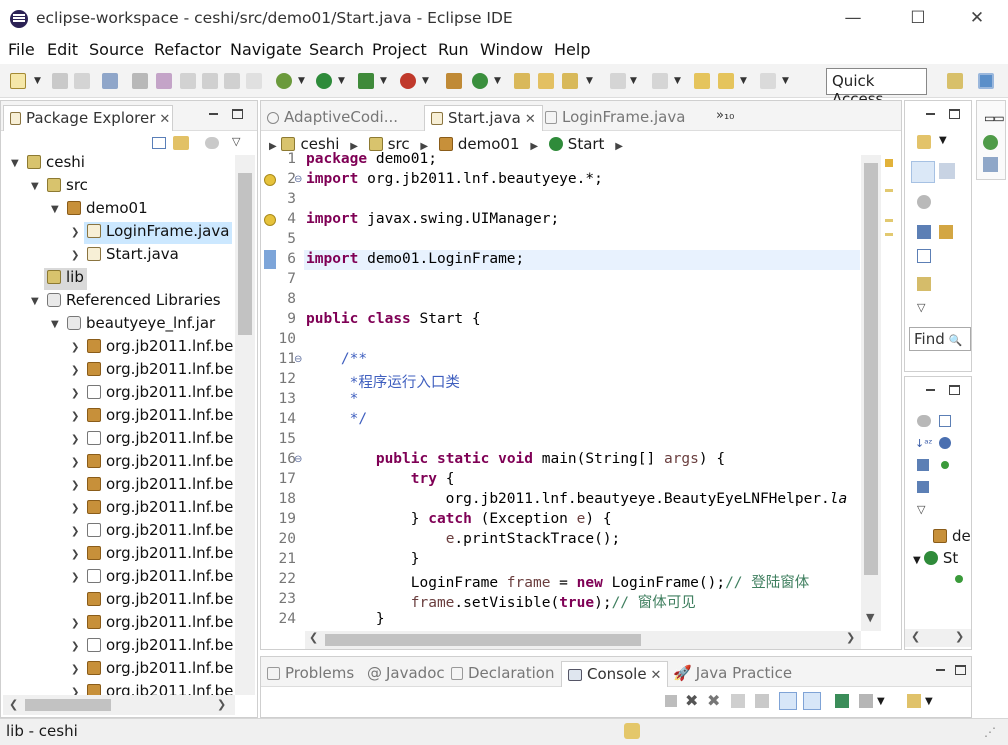  What do you see at coordinates (924, 202) in the screenshot?
I see `hide-completed-icon` at bounding box center [924, 202].